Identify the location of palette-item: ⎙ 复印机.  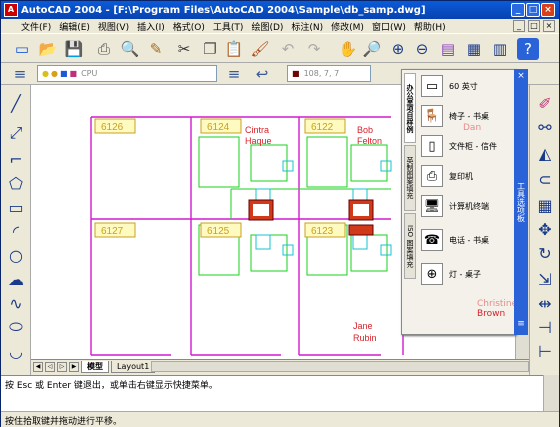
(466, 176).